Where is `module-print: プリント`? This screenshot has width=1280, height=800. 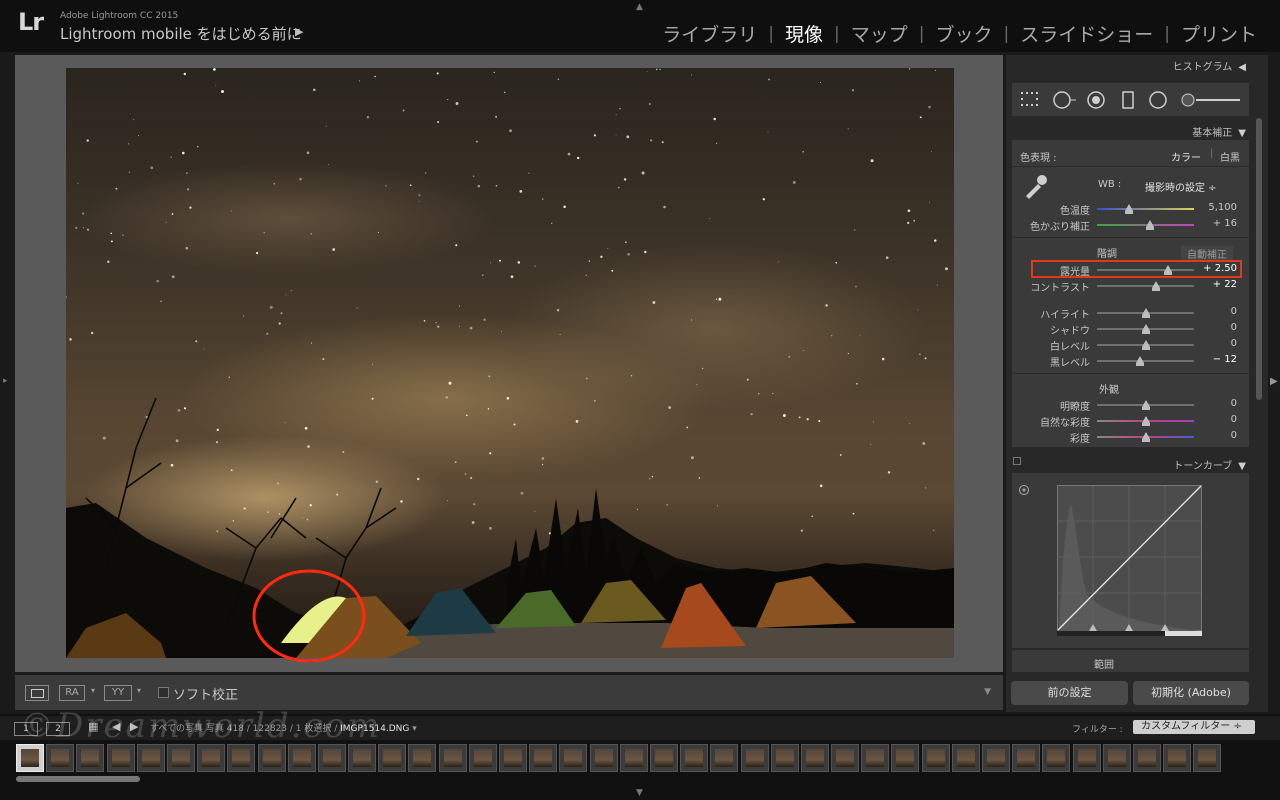 module-print: プリント is located at coordinates (1219, 33).